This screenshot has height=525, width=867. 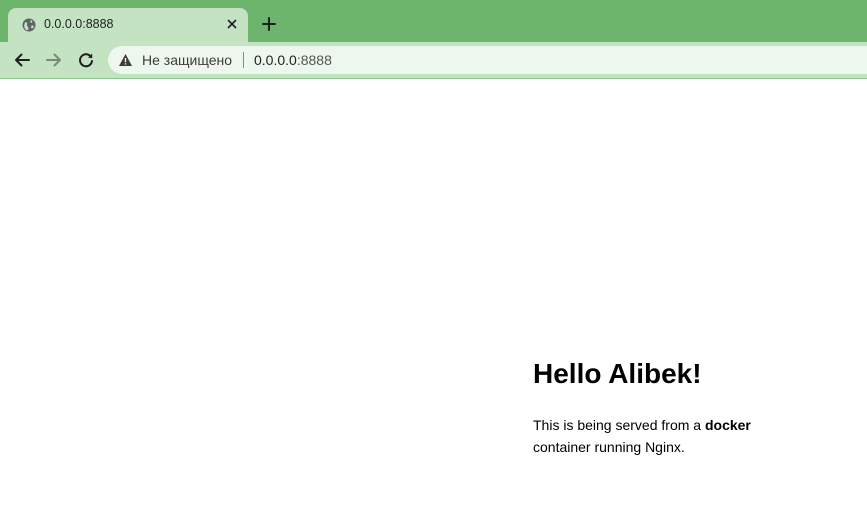 I want to click on browser-toolbar: Не защищено 0.0.0.0:8888, so click(x=433, y=60).